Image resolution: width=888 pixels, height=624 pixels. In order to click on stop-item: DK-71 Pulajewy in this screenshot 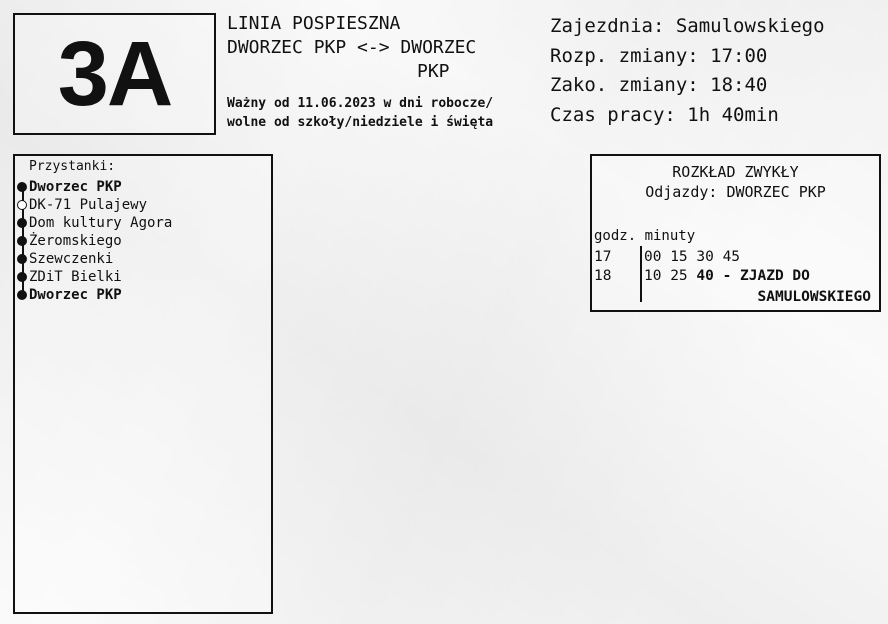, I will do `click(93, 205)`.